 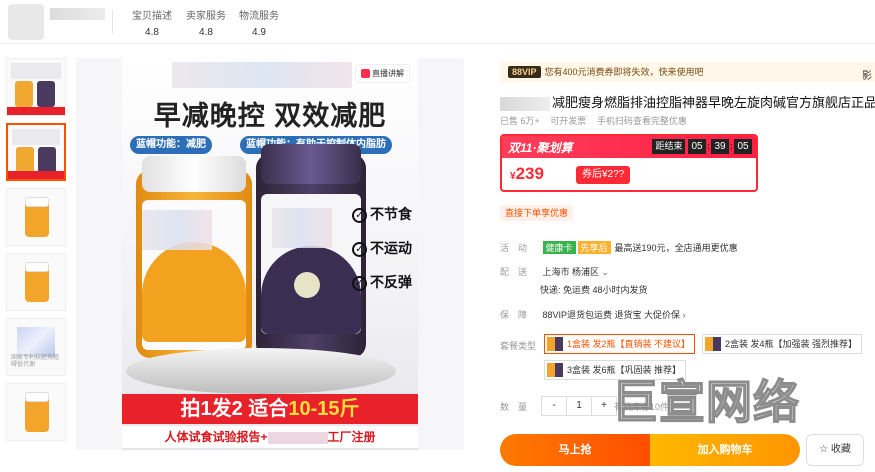 I want to click on score-description: 宝贝描述 4.8, so click(x=152, y=22).